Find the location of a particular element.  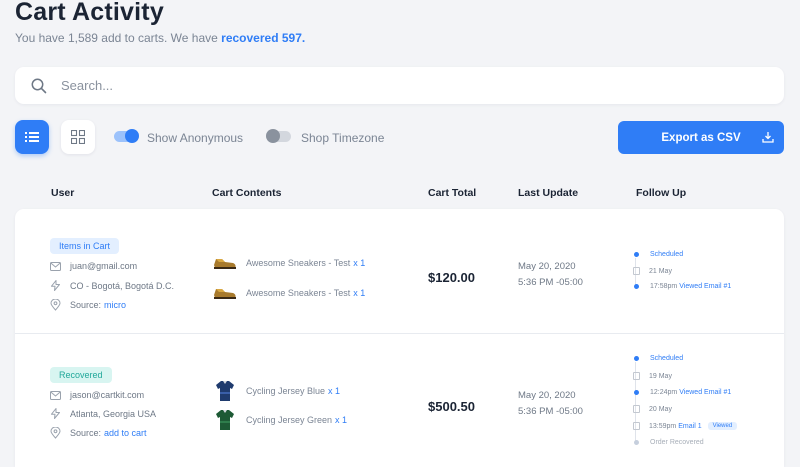

status-badge: Items in Cart is located at coordinates (85, 246).